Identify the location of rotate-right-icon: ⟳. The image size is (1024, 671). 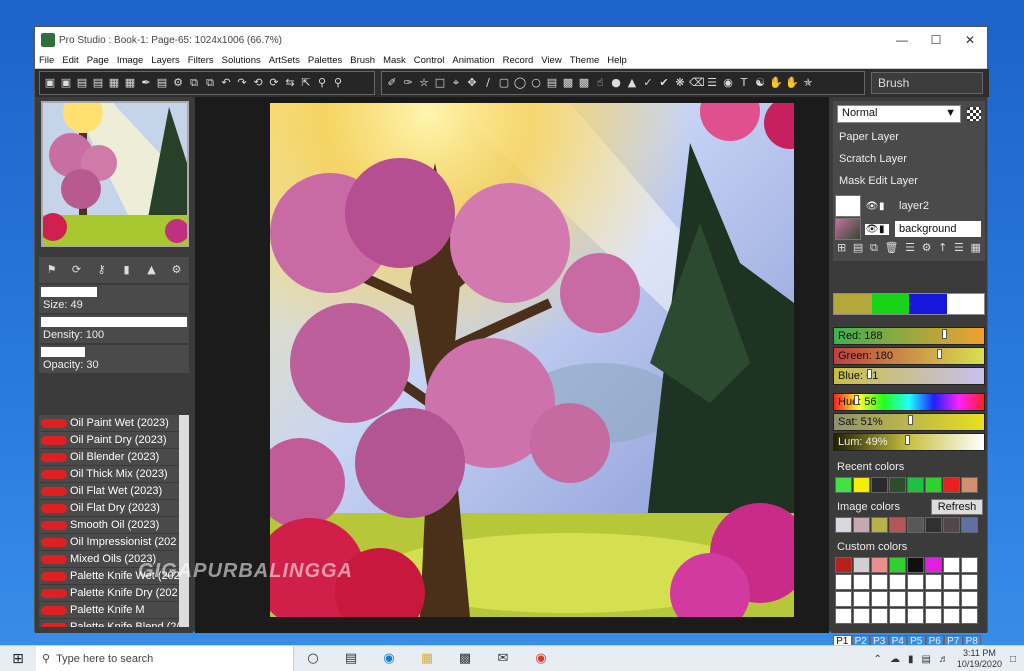
(274, 83).